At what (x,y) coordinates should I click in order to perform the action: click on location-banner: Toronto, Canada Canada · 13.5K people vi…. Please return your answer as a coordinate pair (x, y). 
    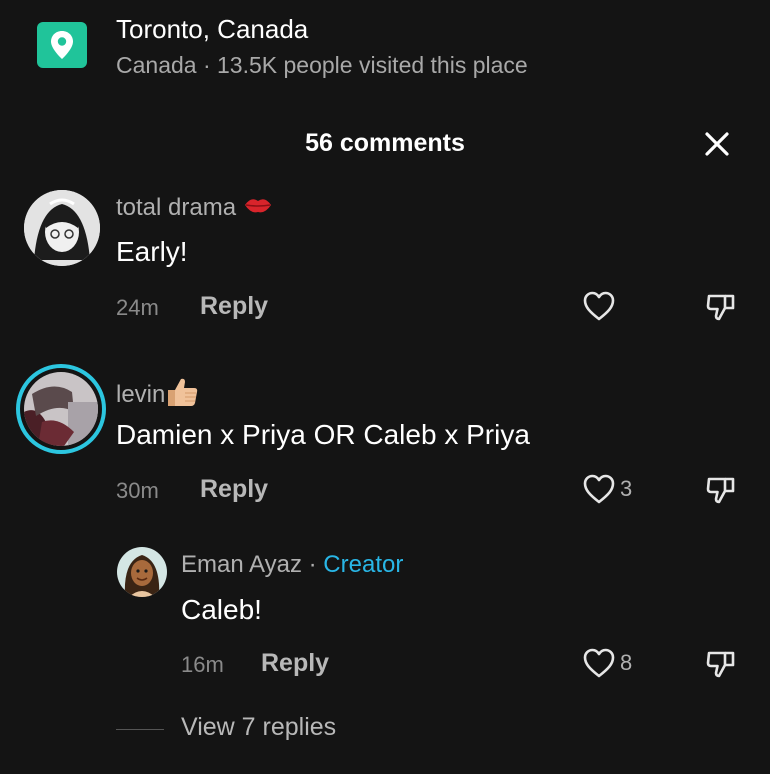
    Looking at the image, I should click on (385, 50).